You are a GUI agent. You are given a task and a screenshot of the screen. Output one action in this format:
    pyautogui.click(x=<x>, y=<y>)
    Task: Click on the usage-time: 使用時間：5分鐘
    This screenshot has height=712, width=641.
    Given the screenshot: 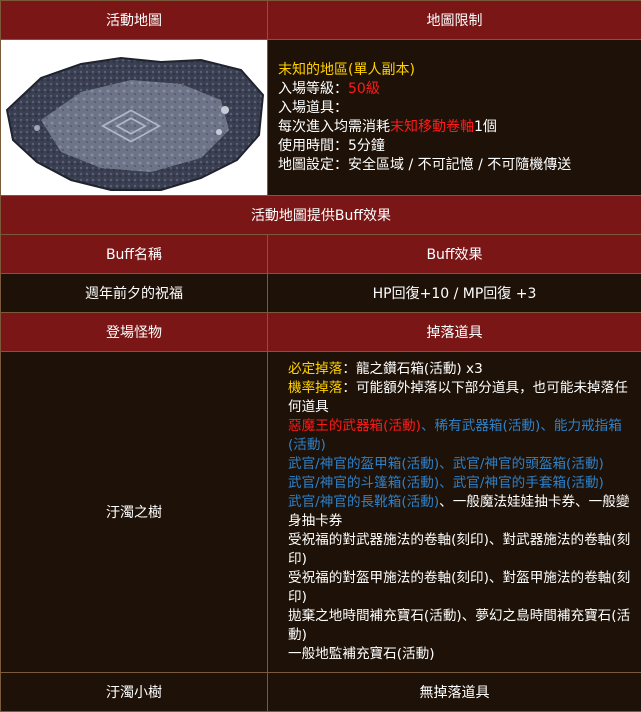 What is the action you would take?
    pyautogui.click(x=454, y=146)
    